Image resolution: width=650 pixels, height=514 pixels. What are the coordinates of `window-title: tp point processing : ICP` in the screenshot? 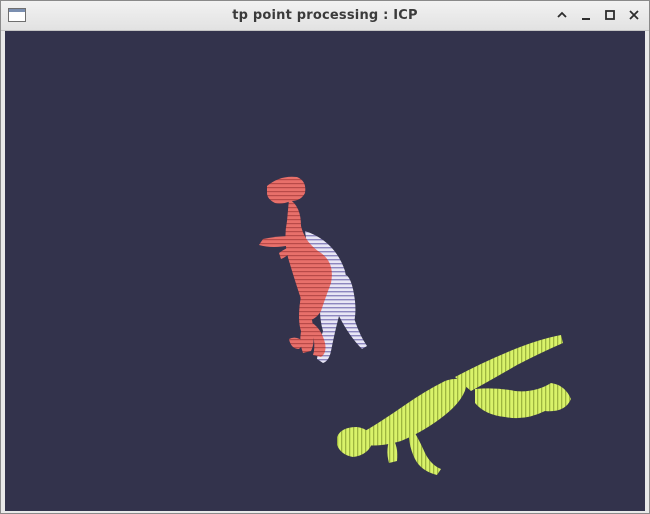 It's located at (325, 15).